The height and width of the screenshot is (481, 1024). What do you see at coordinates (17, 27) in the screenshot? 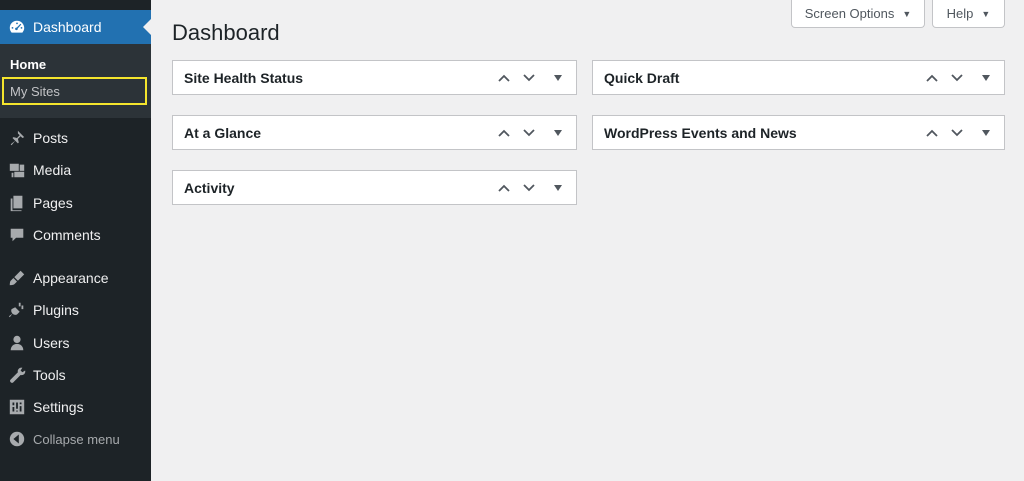
I see `dashboard-gauge-icon` at bounding box center [17, 27].